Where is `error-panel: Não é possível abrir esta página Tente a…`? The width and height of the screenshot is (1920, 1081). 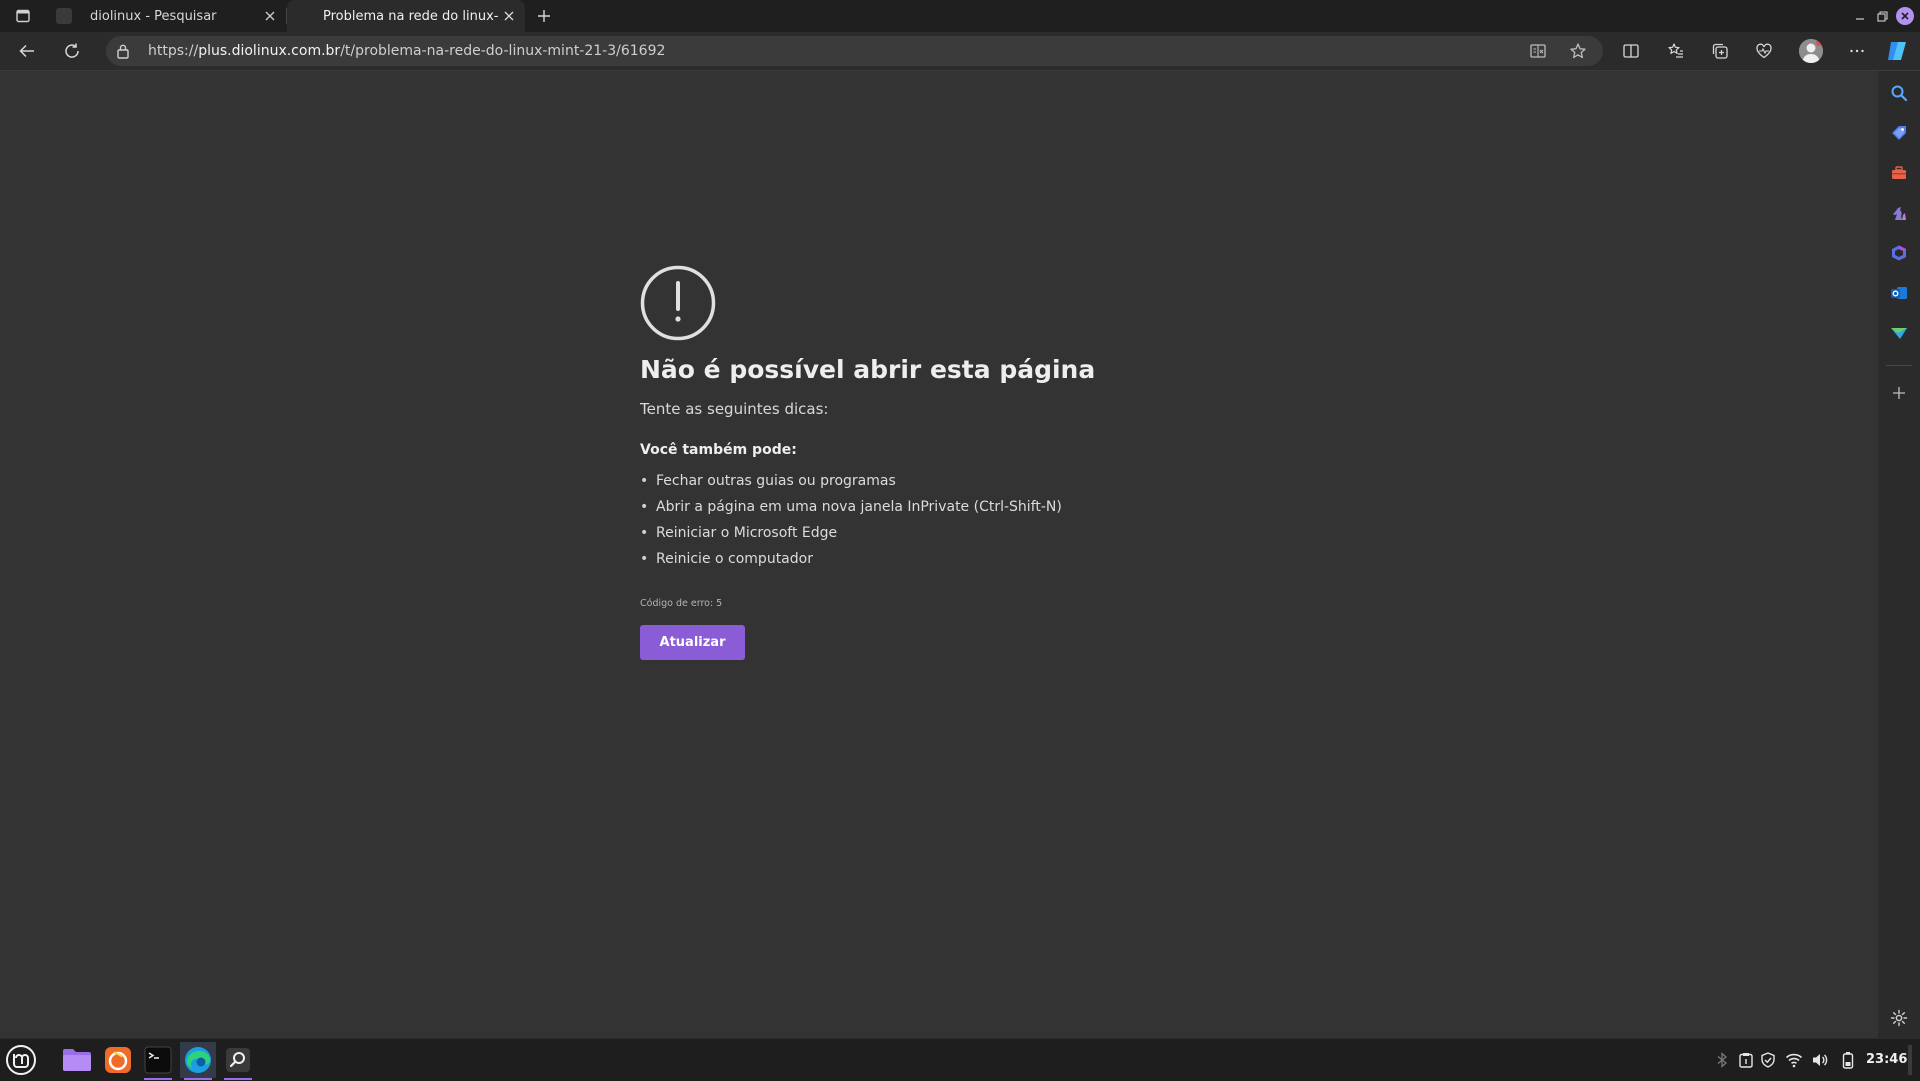
error-panel: Não é possível abrir esta página Tente a… is located at coordinates (950, 462).